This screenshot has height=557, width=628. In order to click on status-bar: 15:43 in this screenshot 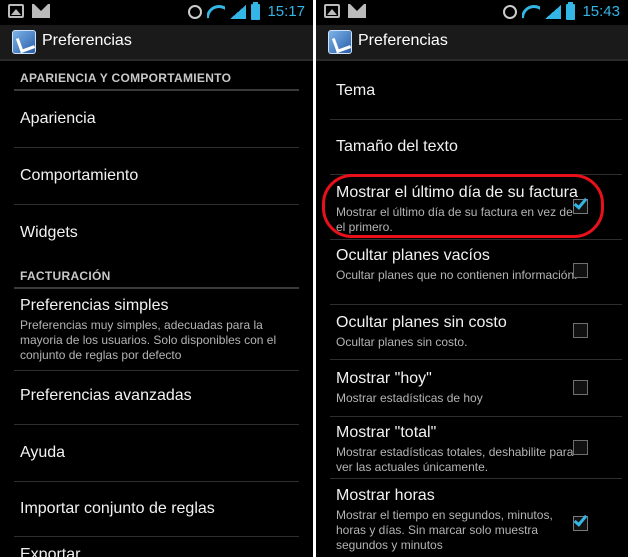, I will do `click(472, 12)`.